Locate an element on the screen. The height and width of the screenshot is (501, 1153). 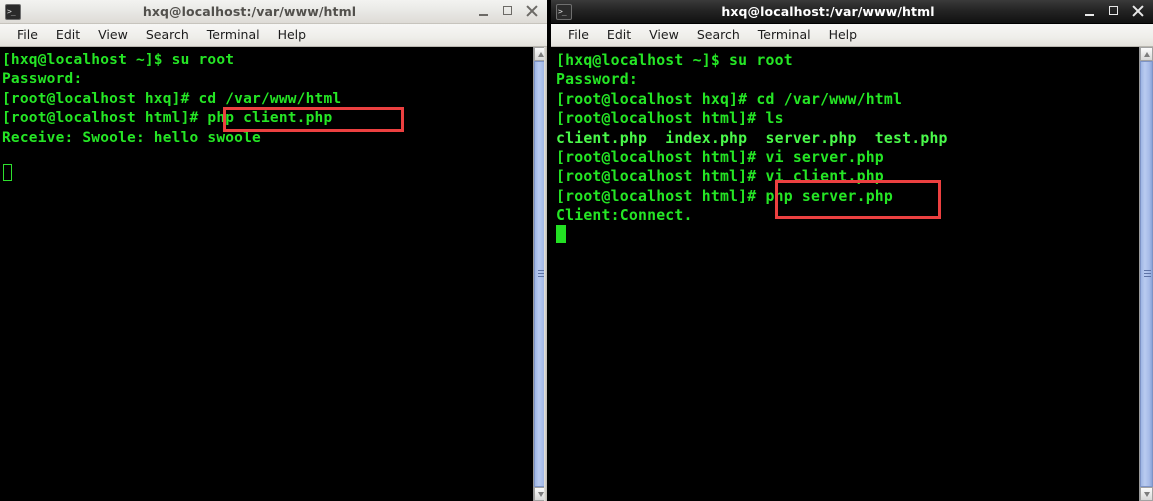
scrollbar-thumb is located at coordinates (1146, 274).